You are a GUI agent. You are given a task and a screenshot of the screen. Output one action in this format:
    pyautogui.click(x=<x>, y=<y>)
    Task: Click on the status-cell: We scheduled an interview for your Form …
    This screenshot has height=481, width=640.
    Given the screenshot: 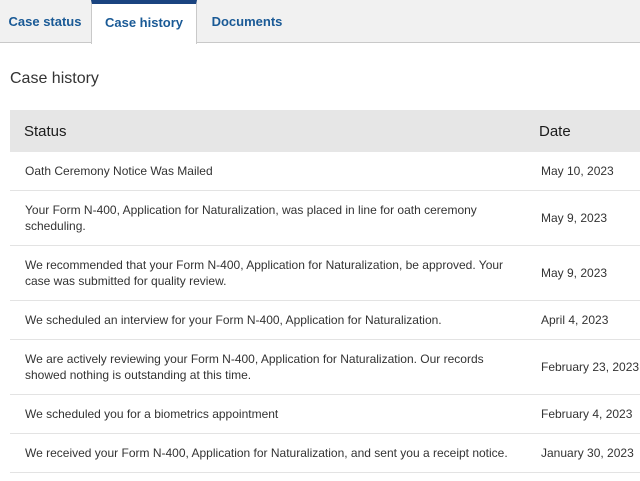 What is the action you would take?
    pyautogui.click(x=233, y=320)
    